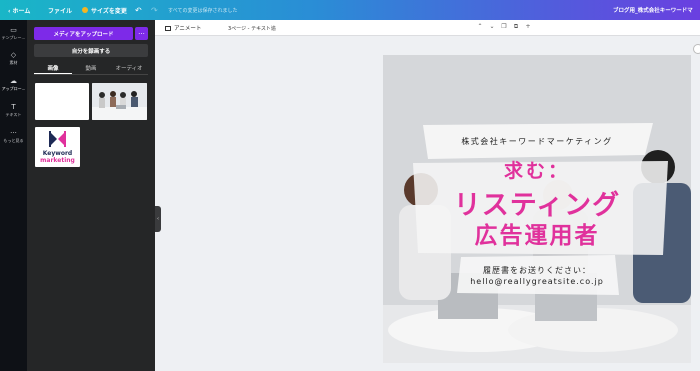 This screenshot has height=371, width=700. I want to click on file-menu: ファイル, so click(60, 10).